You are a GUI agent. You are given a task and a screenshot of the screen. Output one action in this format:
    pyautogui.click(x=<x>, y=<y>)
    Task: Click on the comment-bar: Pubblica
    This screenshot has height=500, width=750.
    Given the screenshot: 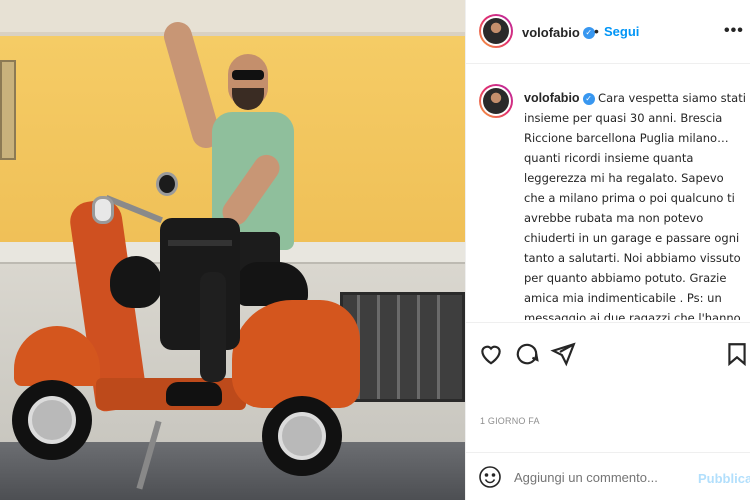 What is the action you would take?
    pyautogui.click(x=608, y=476)
    